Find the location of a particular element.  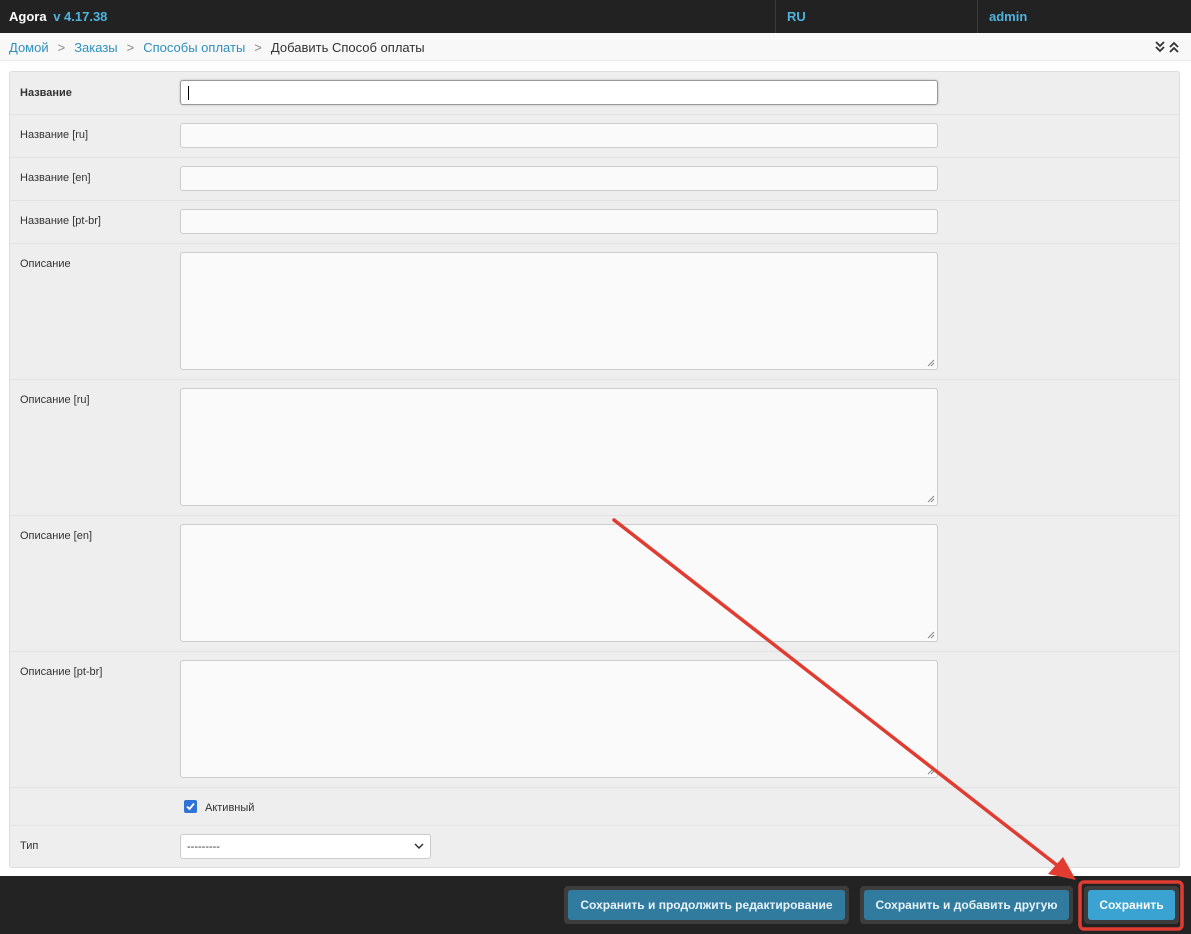

collapse-all-icon is located at coordinates (1174, 47).